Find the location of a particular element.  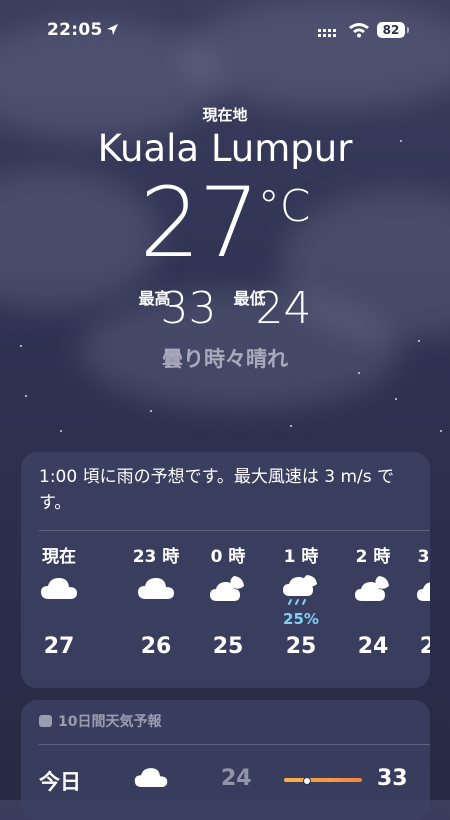

forecast-summary: 1:00 頃に雨の予想です。最大風速は 3 m/s です。 is located at coordinates (217, 490).